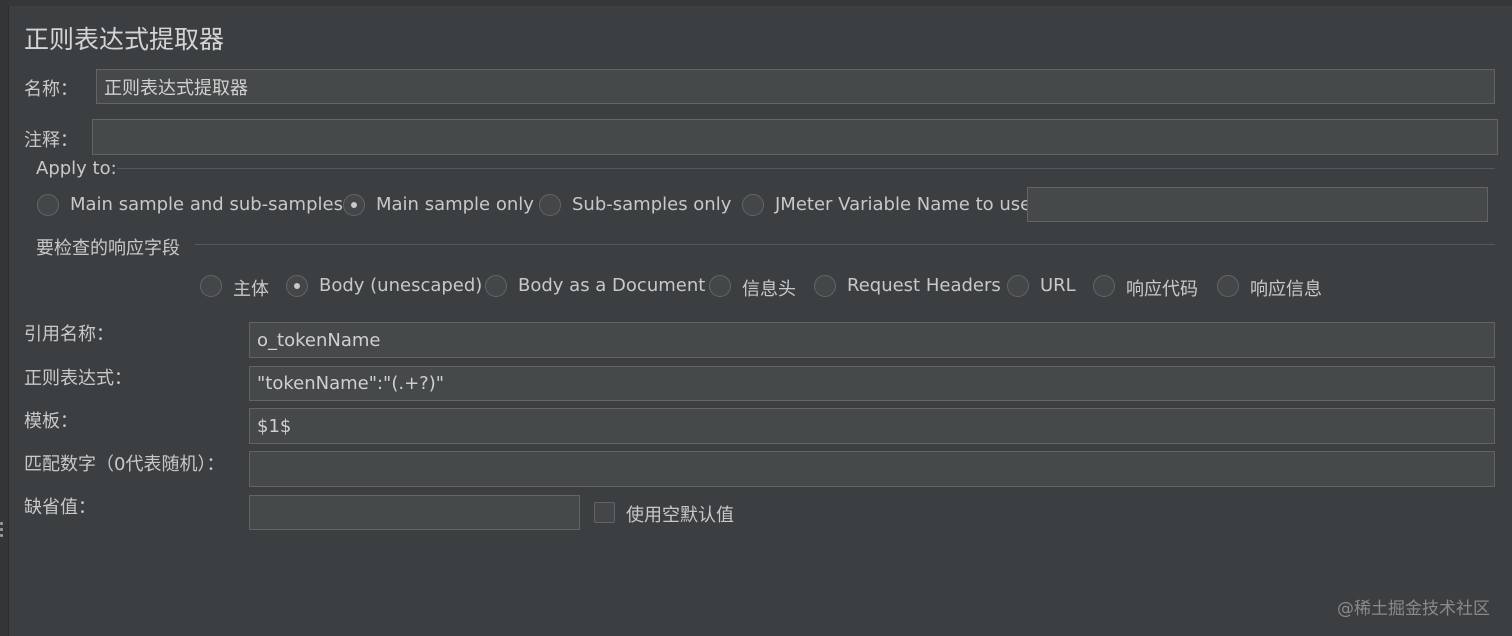  Describe the element at coordinates (1162, 288) in the screenshot. I see `radio-response-code-label: 响应代码` at that location.